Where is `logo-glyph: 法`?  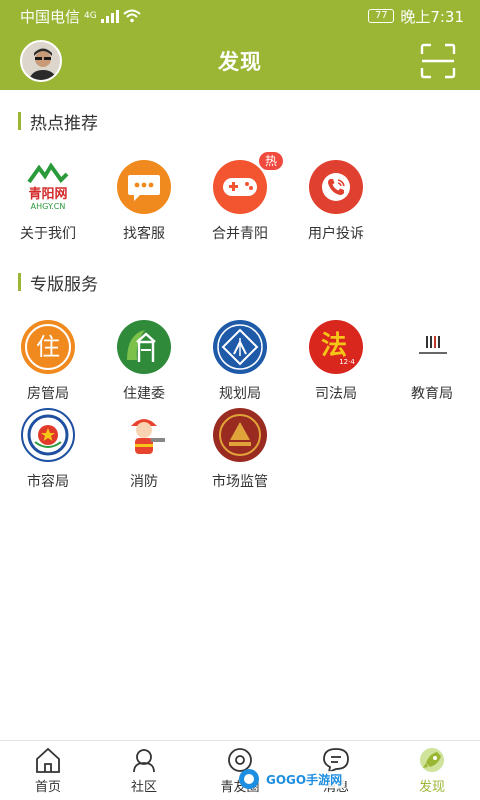 logo-glyph: 法 is located at coordinates (334, 346).